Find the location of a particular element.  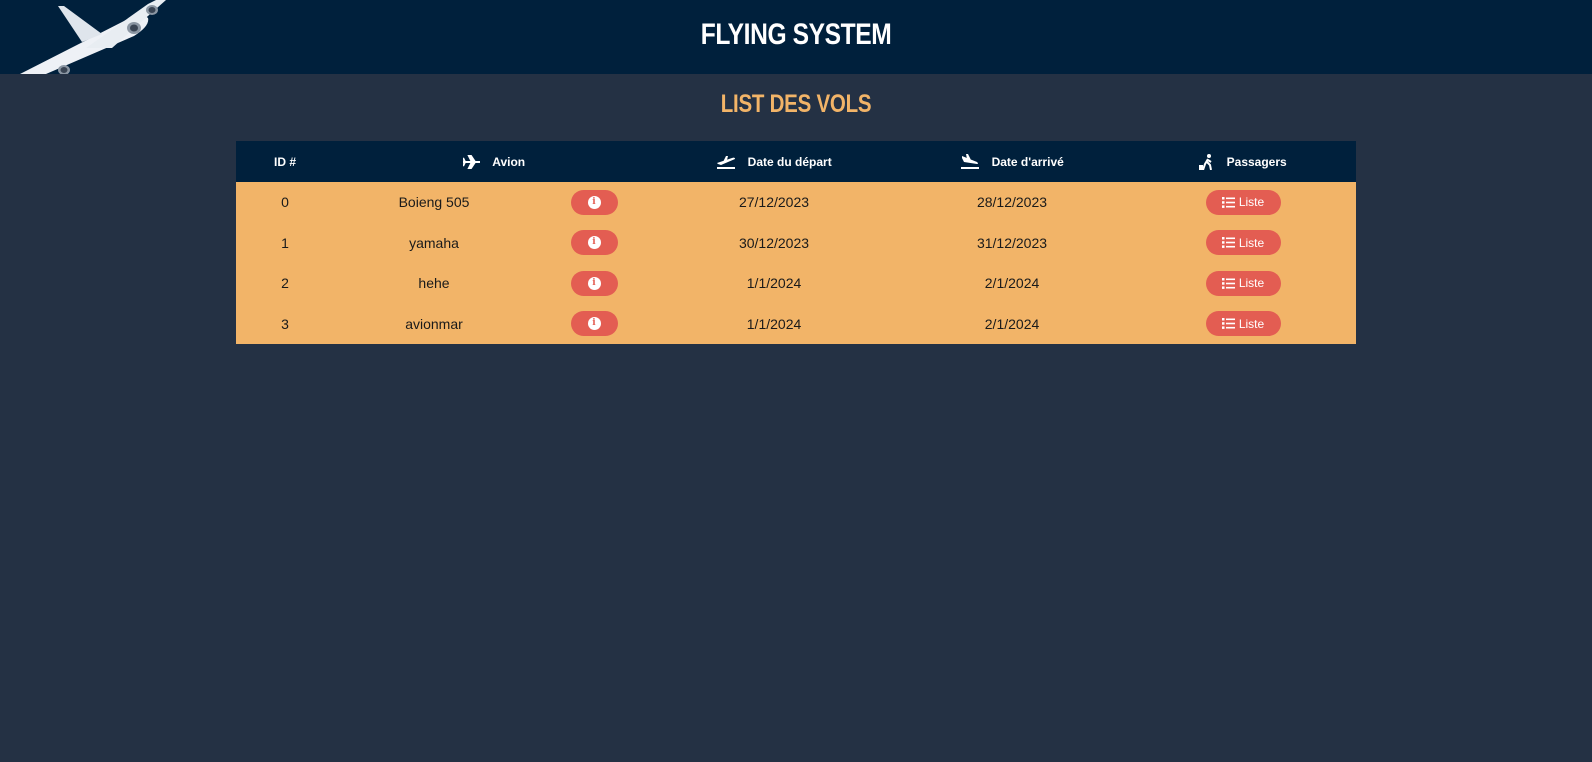

column-header-depart: Date du départ is located at coordinates (774, 161).